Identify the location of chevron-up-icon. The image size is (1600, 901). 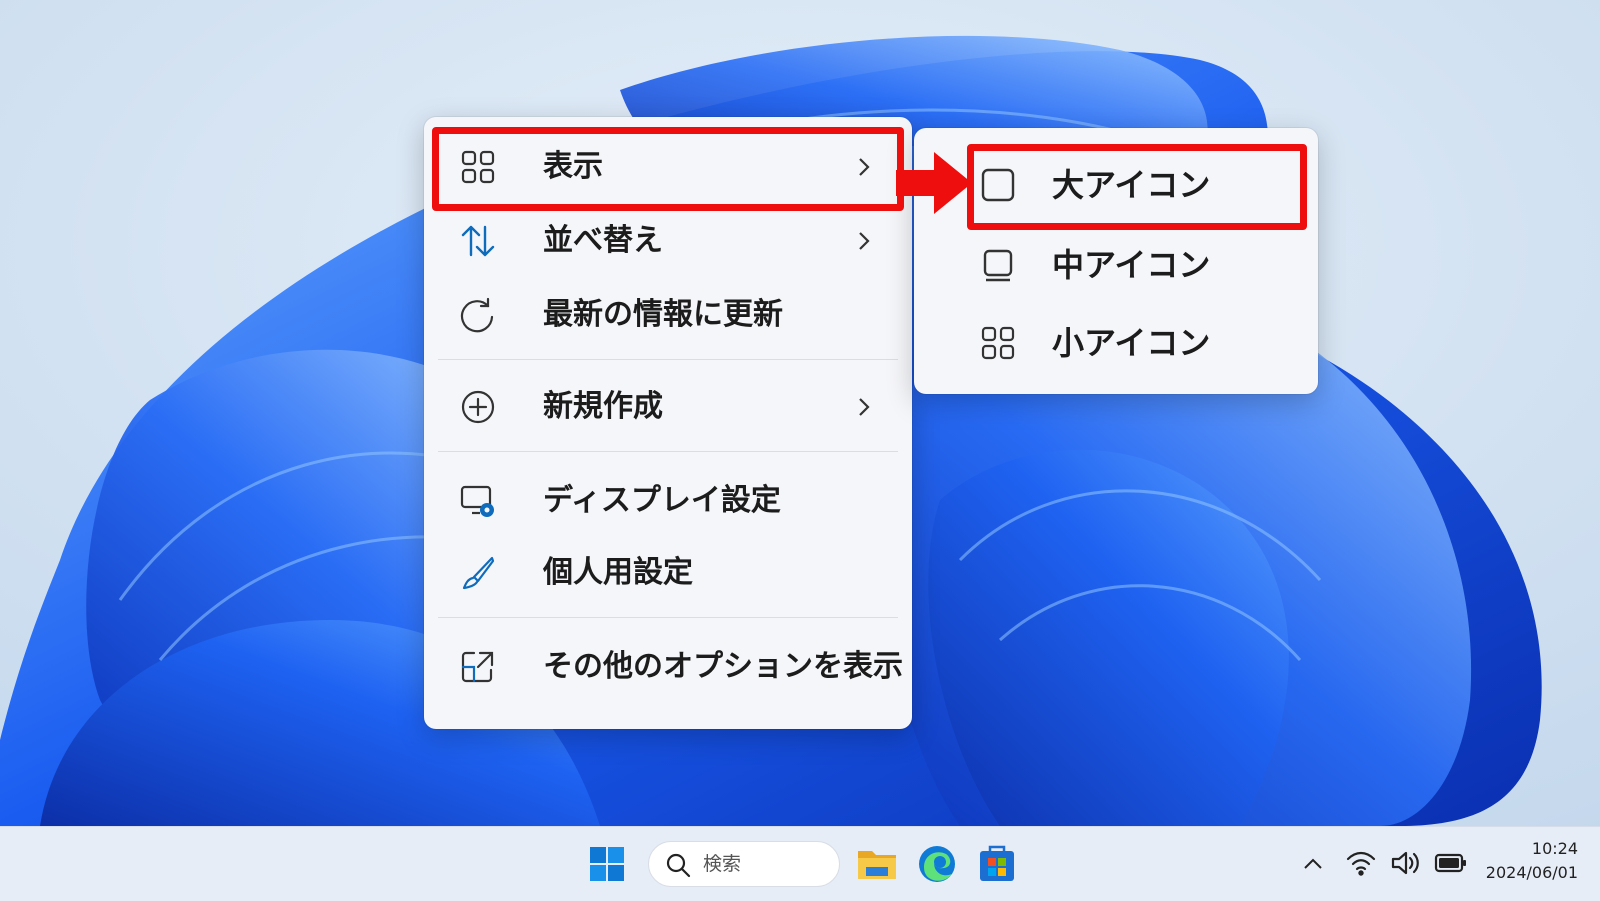
(1313, 864).